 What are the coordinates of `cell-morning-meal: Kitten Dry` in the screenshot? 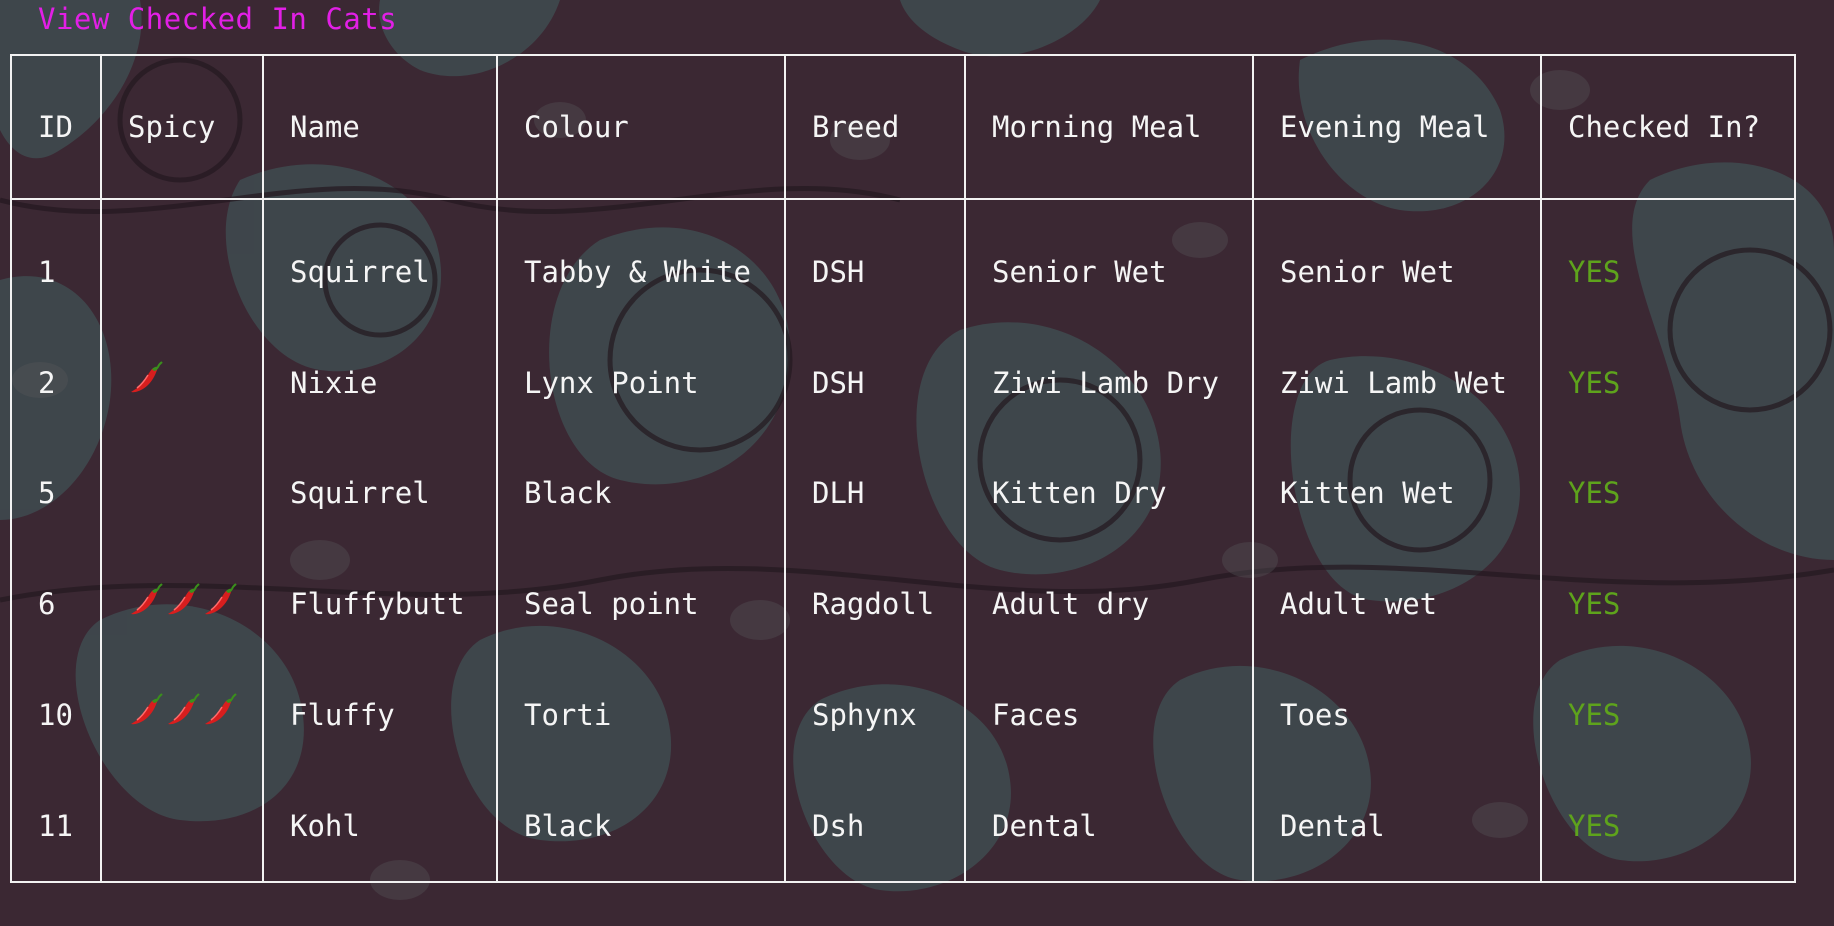 It's located at (1109, 493).